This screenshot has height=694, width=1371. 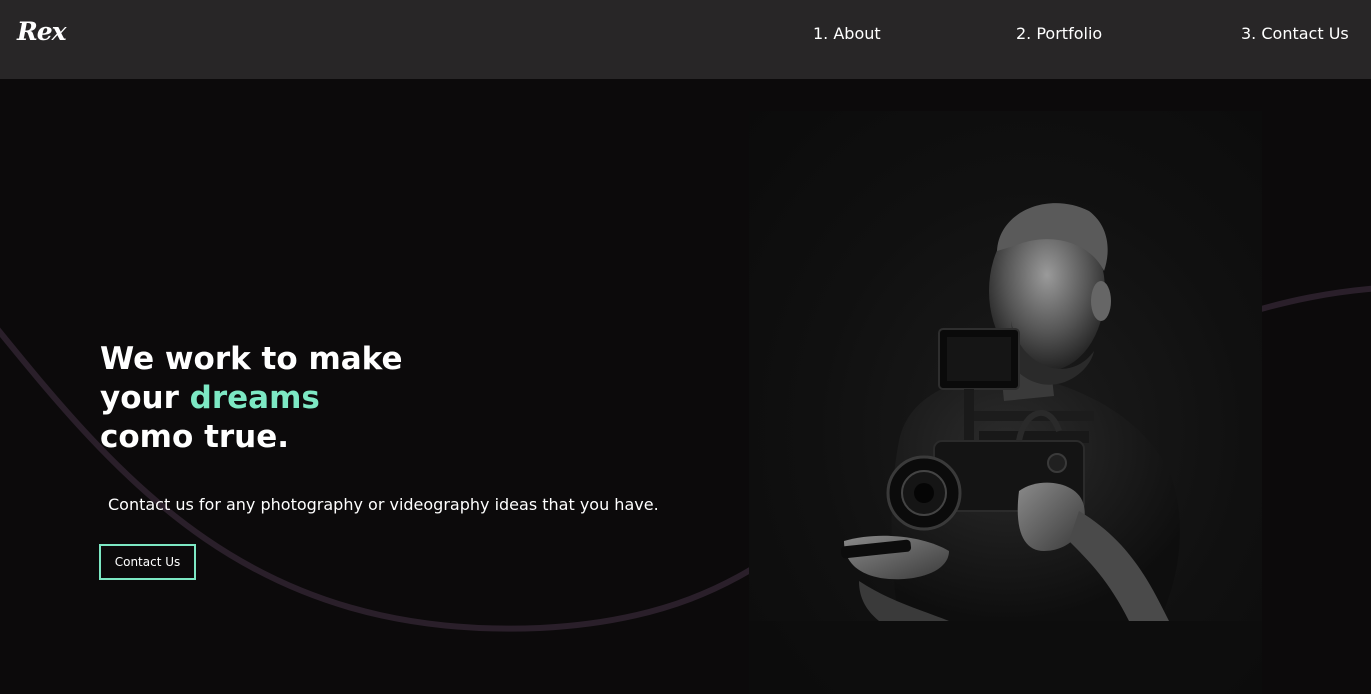 I want to click on contact-us-button: Contact Us, so click(x=147, y=562).